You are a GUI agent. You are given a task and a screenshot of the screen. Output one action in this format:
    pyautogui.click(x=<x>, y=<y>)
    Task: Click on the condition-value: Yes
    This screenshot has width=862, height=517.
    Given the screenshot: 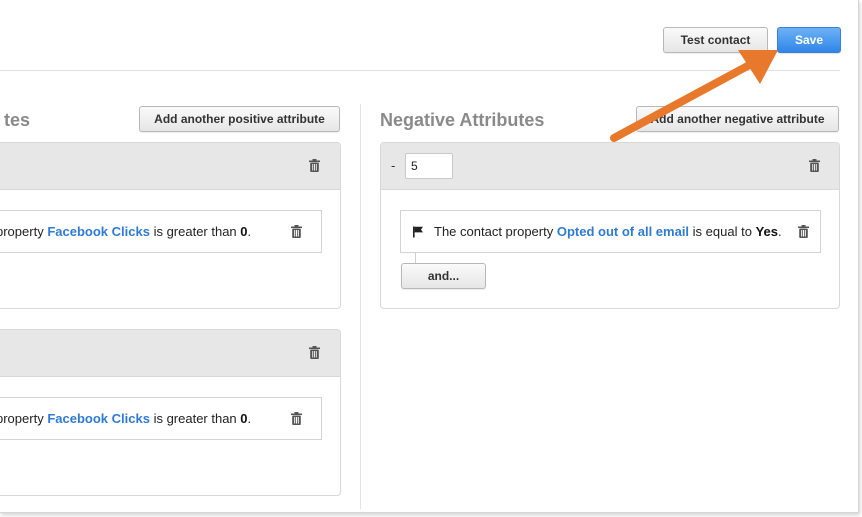 What is the action you would take?
    pyautogui.click(x=767, y=231)
    